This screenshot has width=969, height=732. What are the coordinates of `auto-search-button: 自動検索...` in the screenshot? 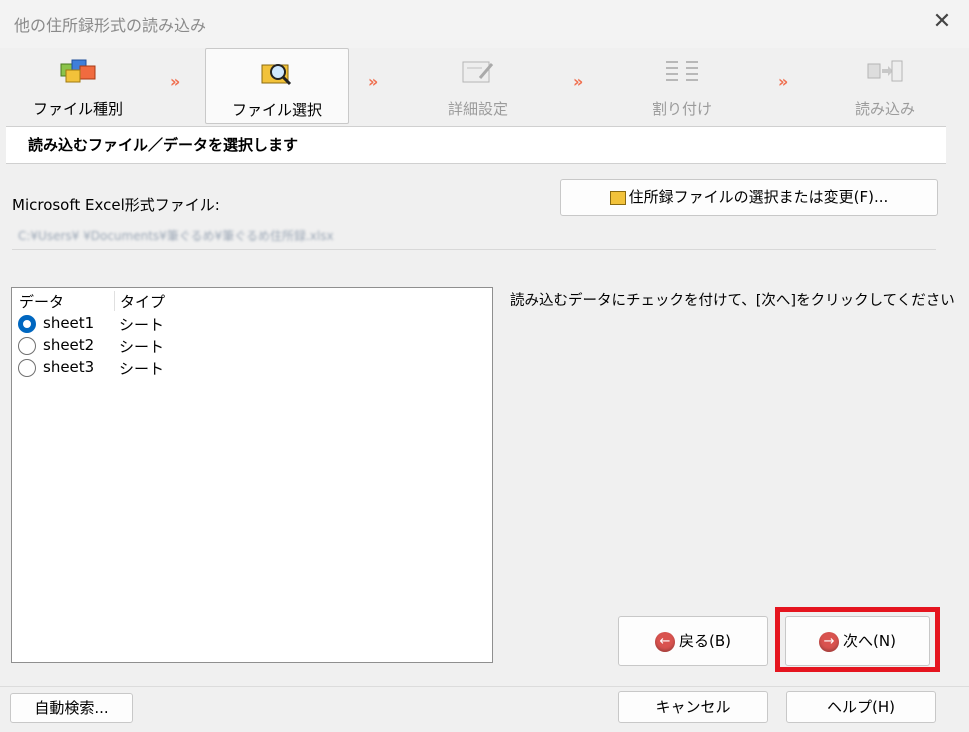 It's located at (71, 708).